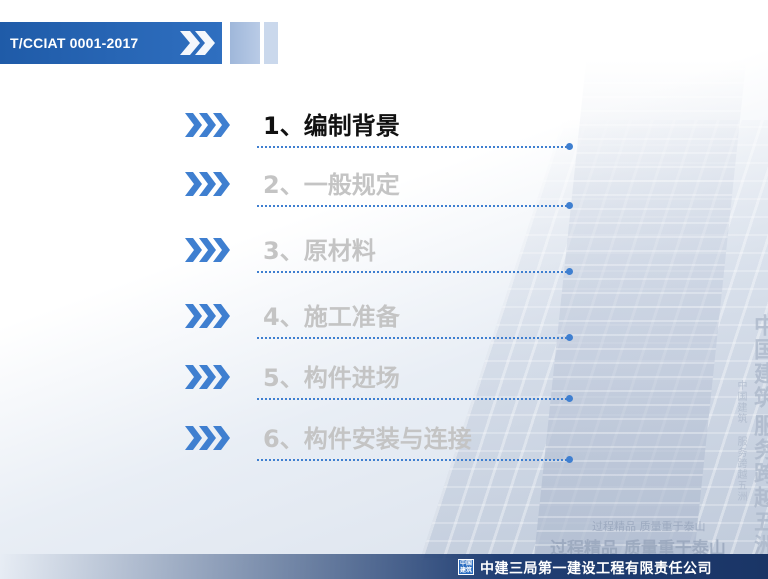 The image size is (768, 579). I want to click on slogan-row-small: 过程精品 质量重于泰山, so click(649, 526).